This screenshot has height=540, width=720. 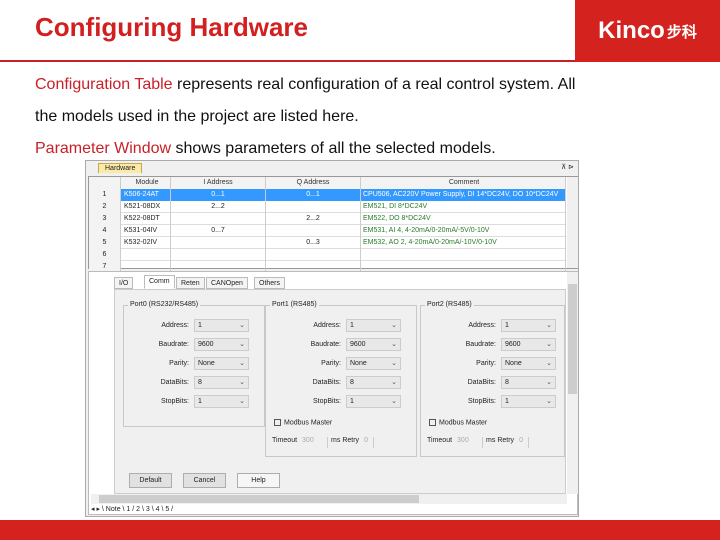 I want to click on title-divider, so click(x=288, y=61).